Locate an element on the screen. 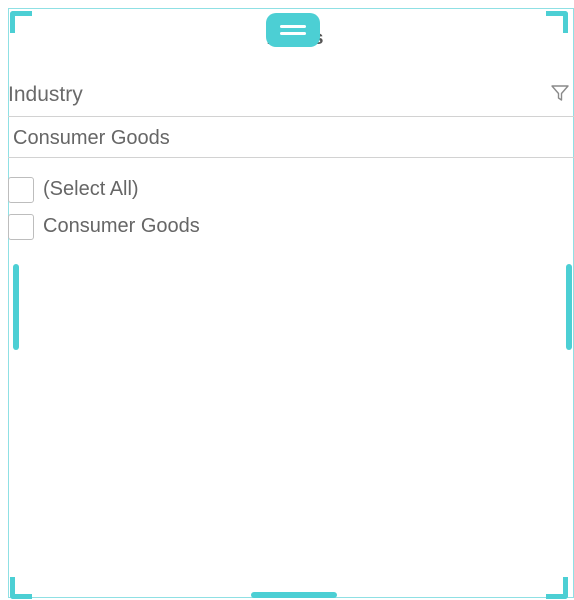  option-label: Consumer Goods is located at coordinates (121, 226).